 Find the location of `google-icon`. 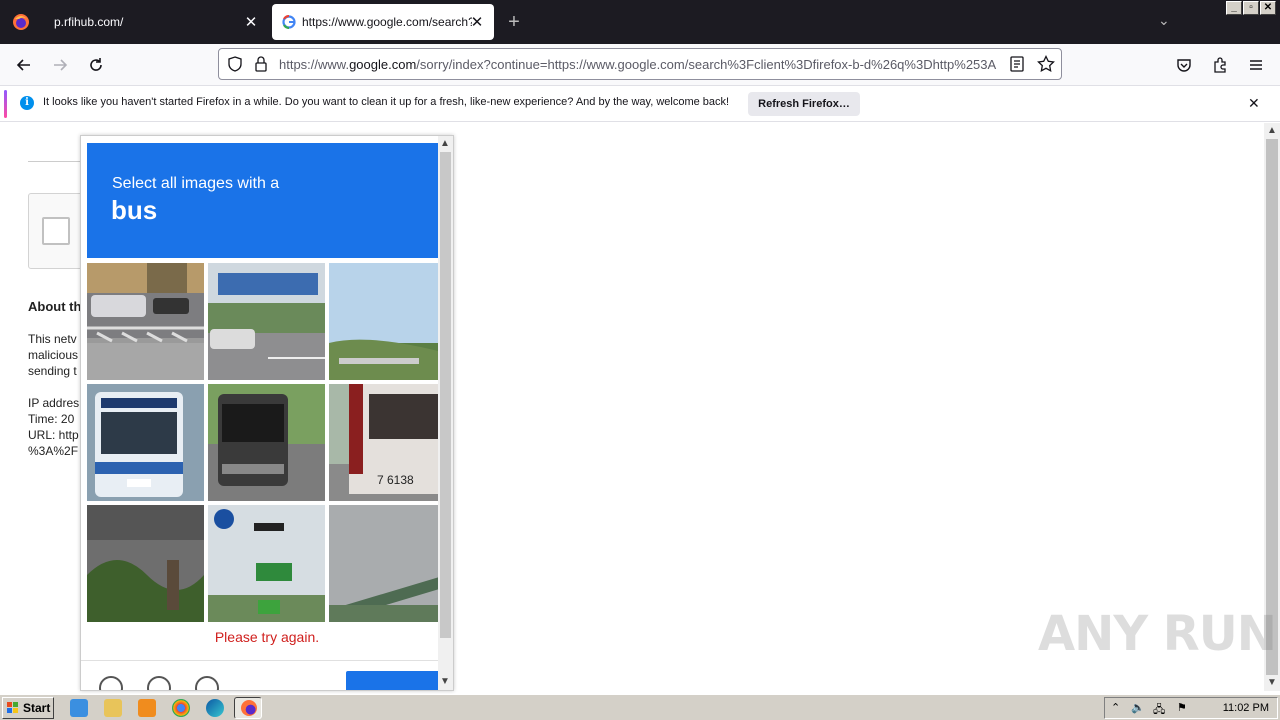

google-icon is located at coordinates (289, 22).